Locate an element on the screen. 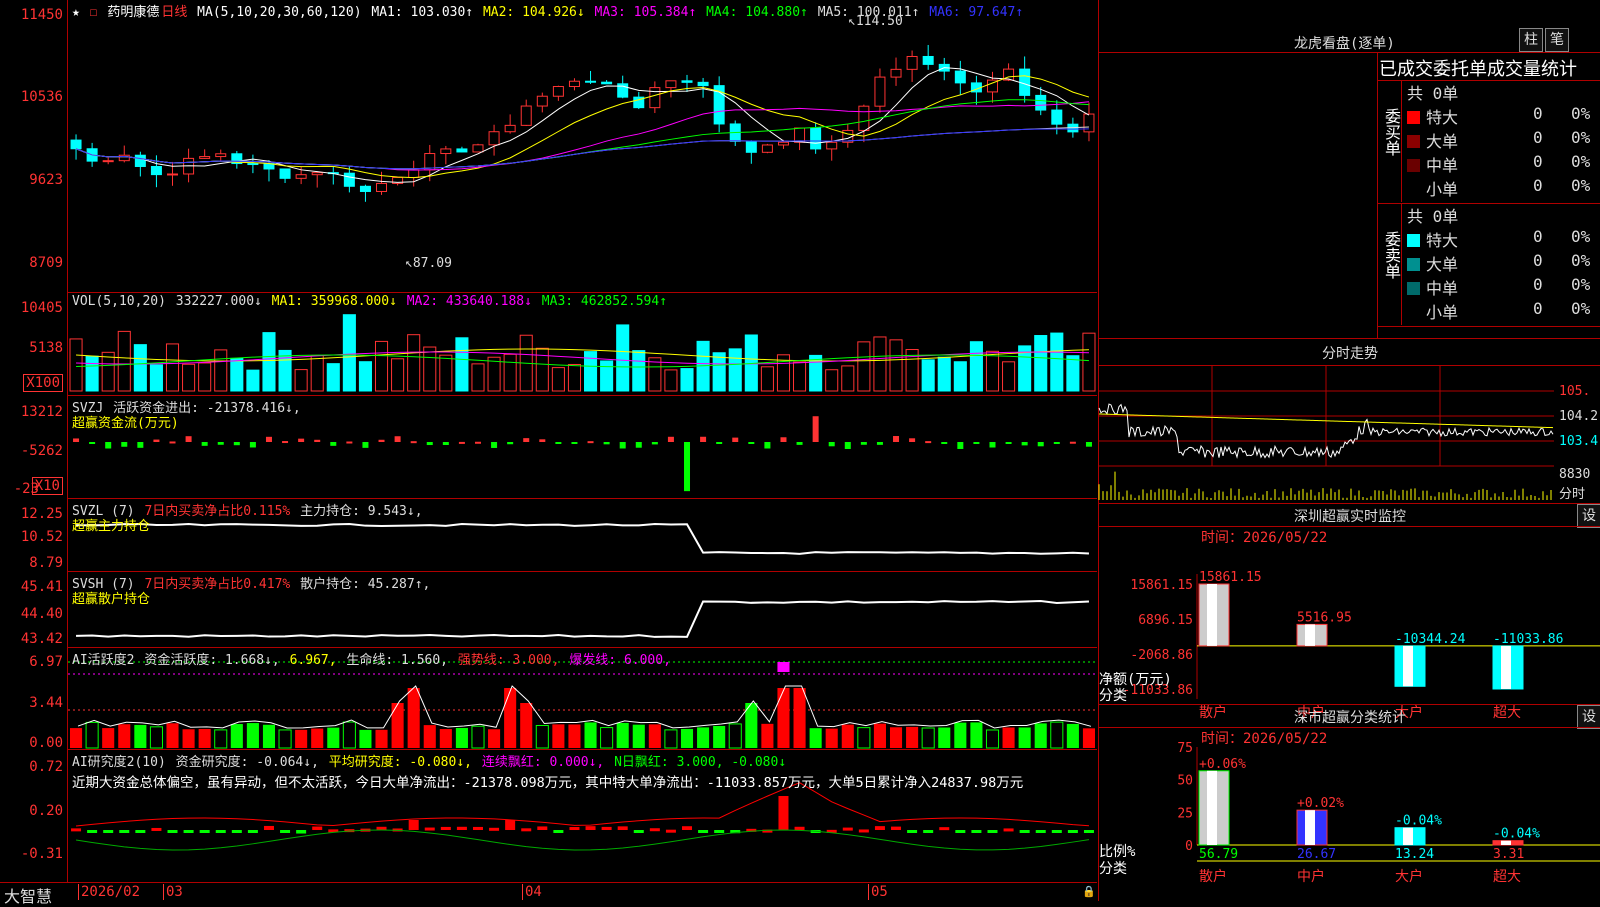  date-mar: 03 is located at coordinates (173, 892).